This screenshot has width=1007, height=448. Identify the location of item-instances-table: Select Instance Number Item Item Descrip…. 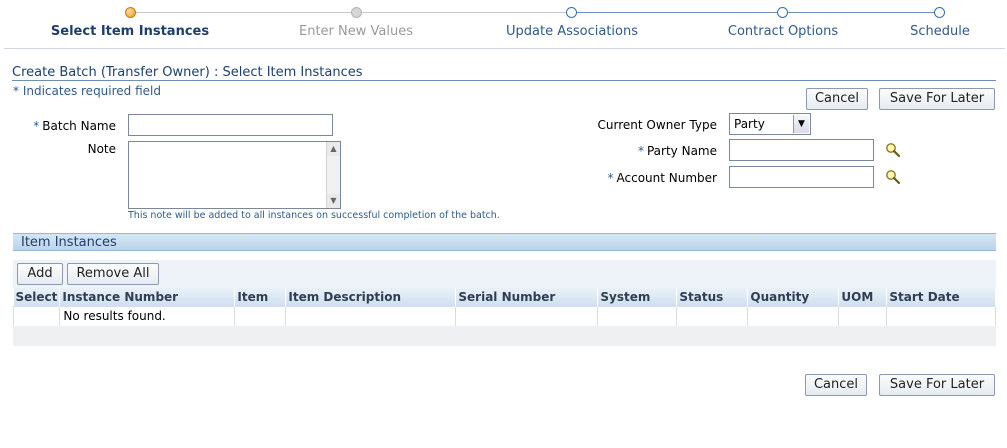
(504, 307).